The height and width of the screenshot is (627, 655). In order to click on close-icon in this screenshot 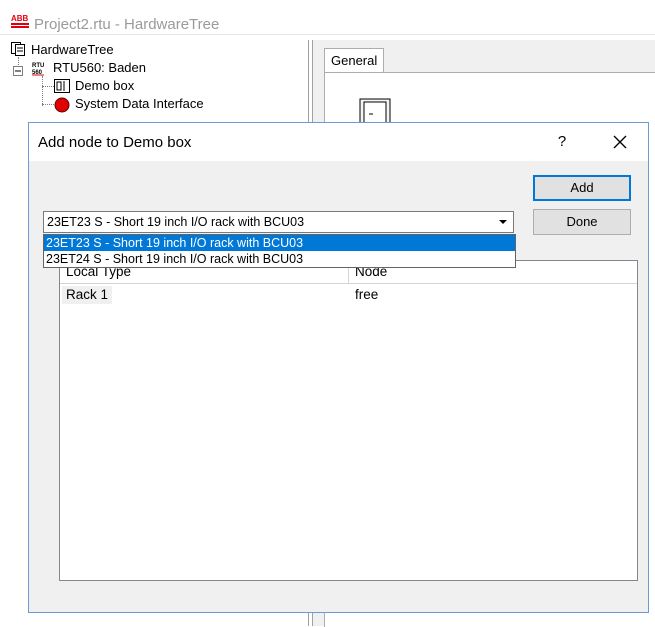, I will do `click(620, 142)`.